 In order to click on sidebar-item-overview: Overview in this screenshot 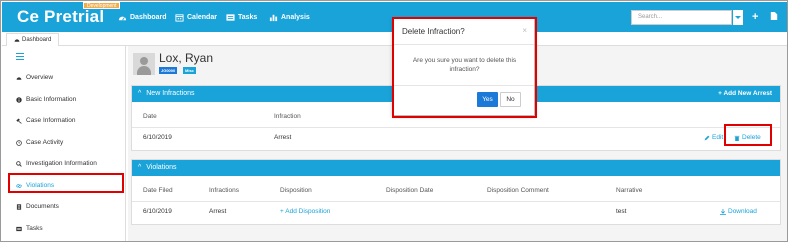, I will do `click(34, 77)`.